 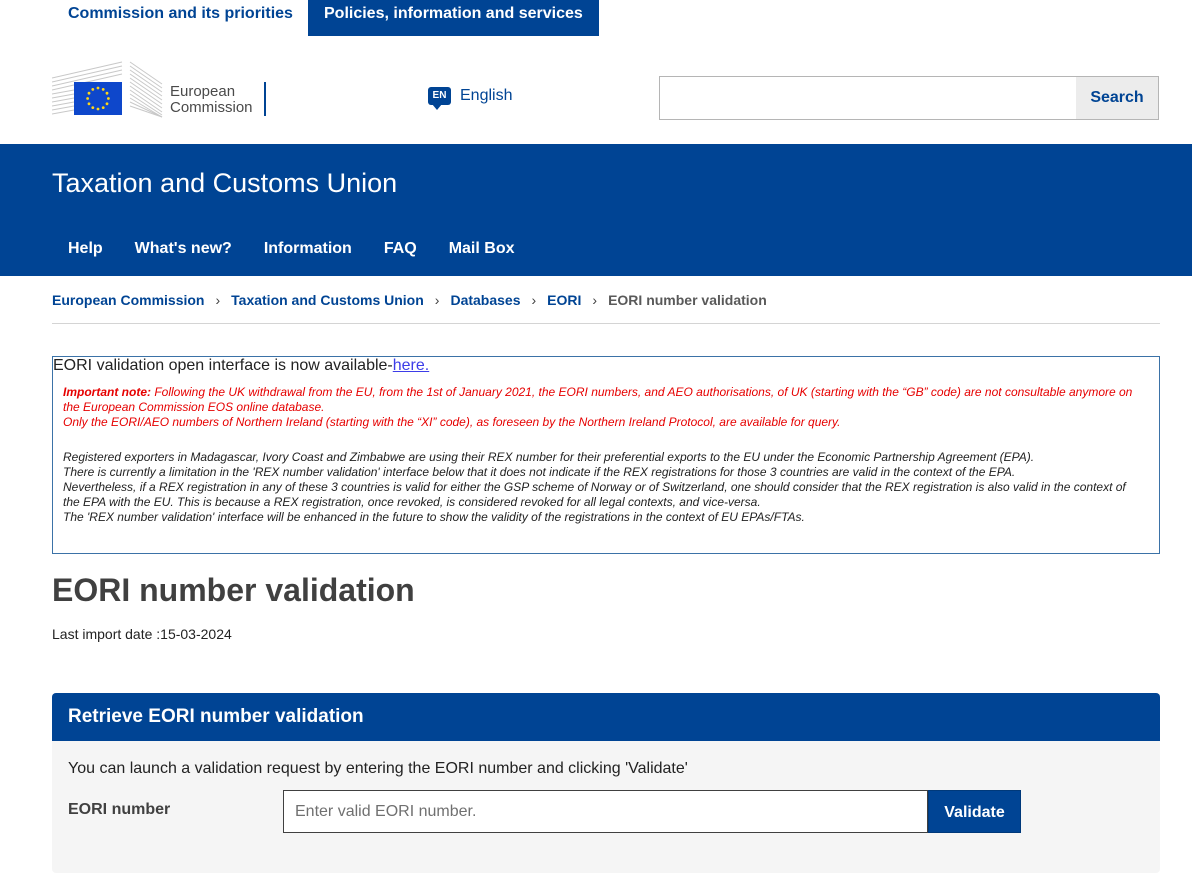 What do you see at coordinates (564, 300) in the screenshot?
I see `breadcrumb-eori: EORI` at bounding box center [564, 300].